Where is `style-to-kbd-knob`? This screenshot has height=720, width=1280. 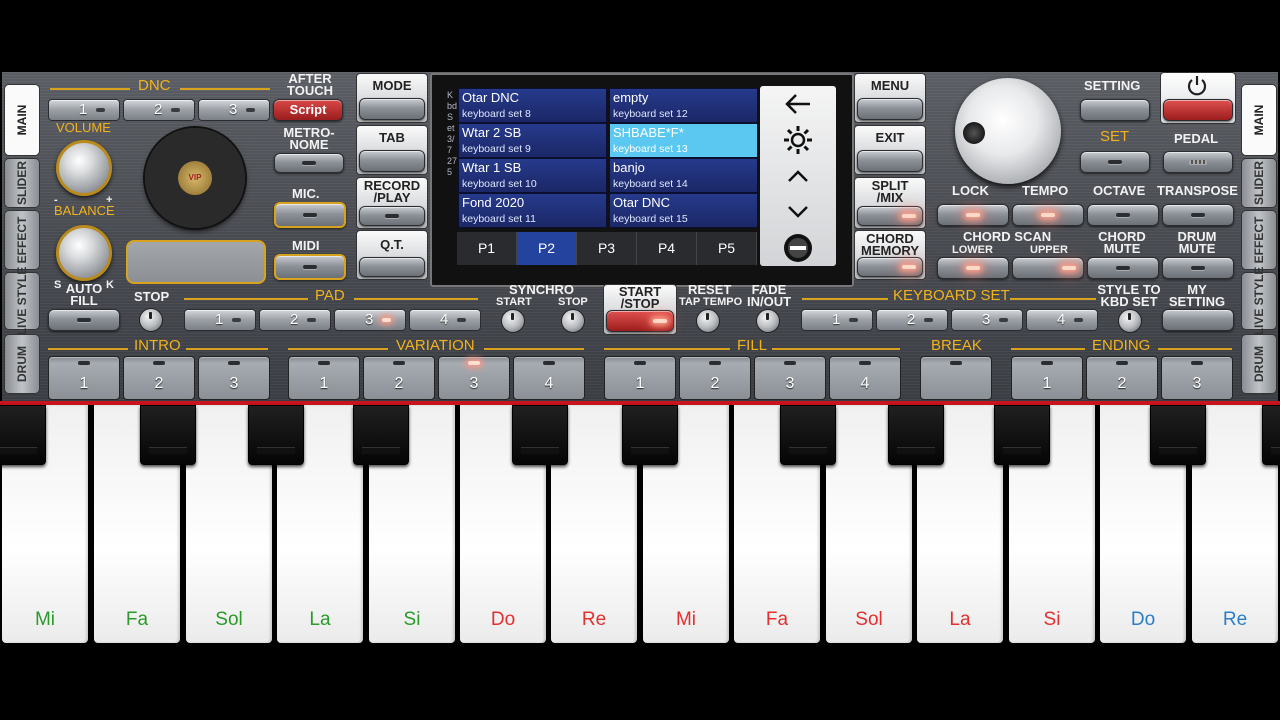 style-to-kbd-knob is located at coordinates (1130, 321).